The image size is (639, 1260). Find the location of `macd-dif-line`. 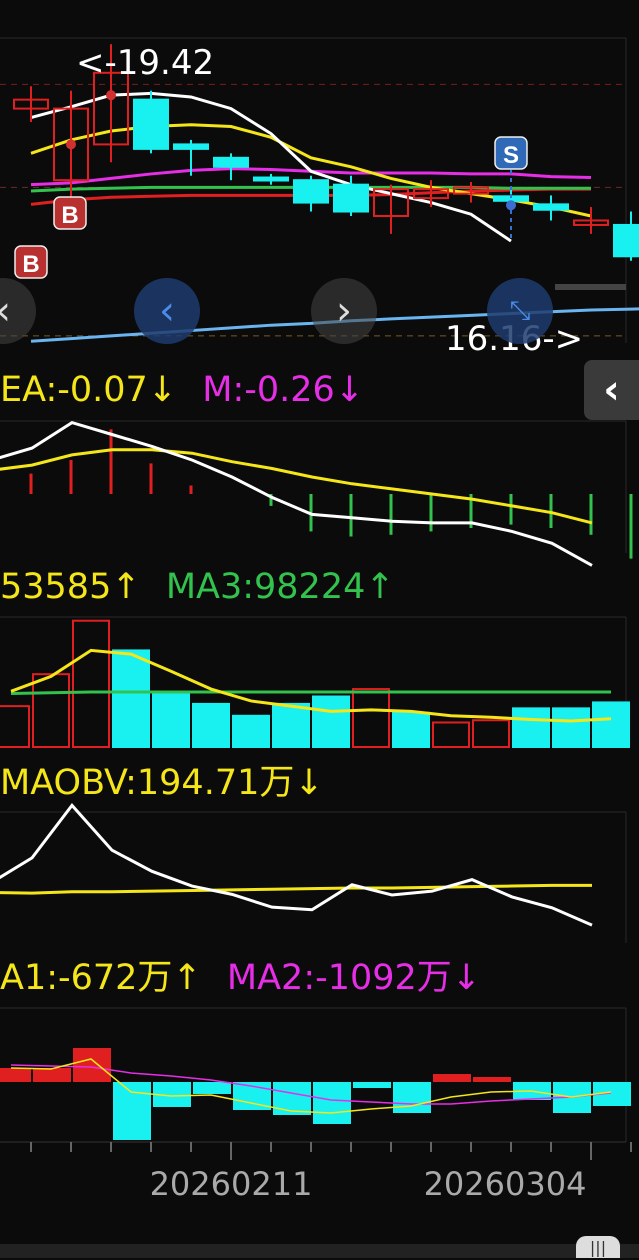

macd-dif-line is located at coordinates (296, 493).